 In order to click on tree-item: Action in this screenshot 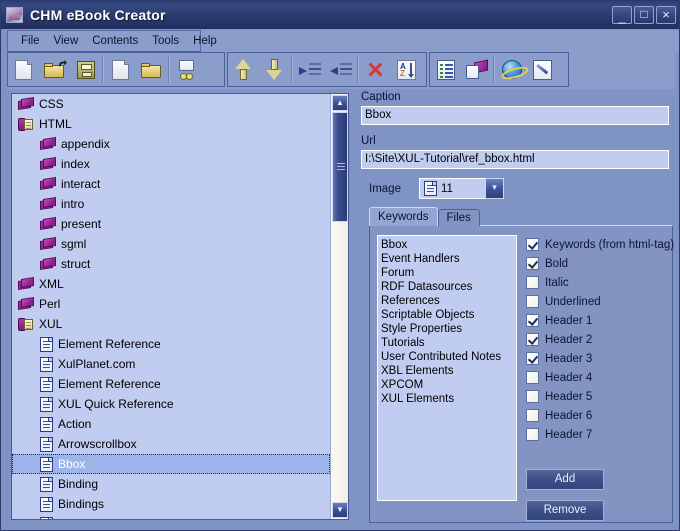, I will do `click(171, 424)`.